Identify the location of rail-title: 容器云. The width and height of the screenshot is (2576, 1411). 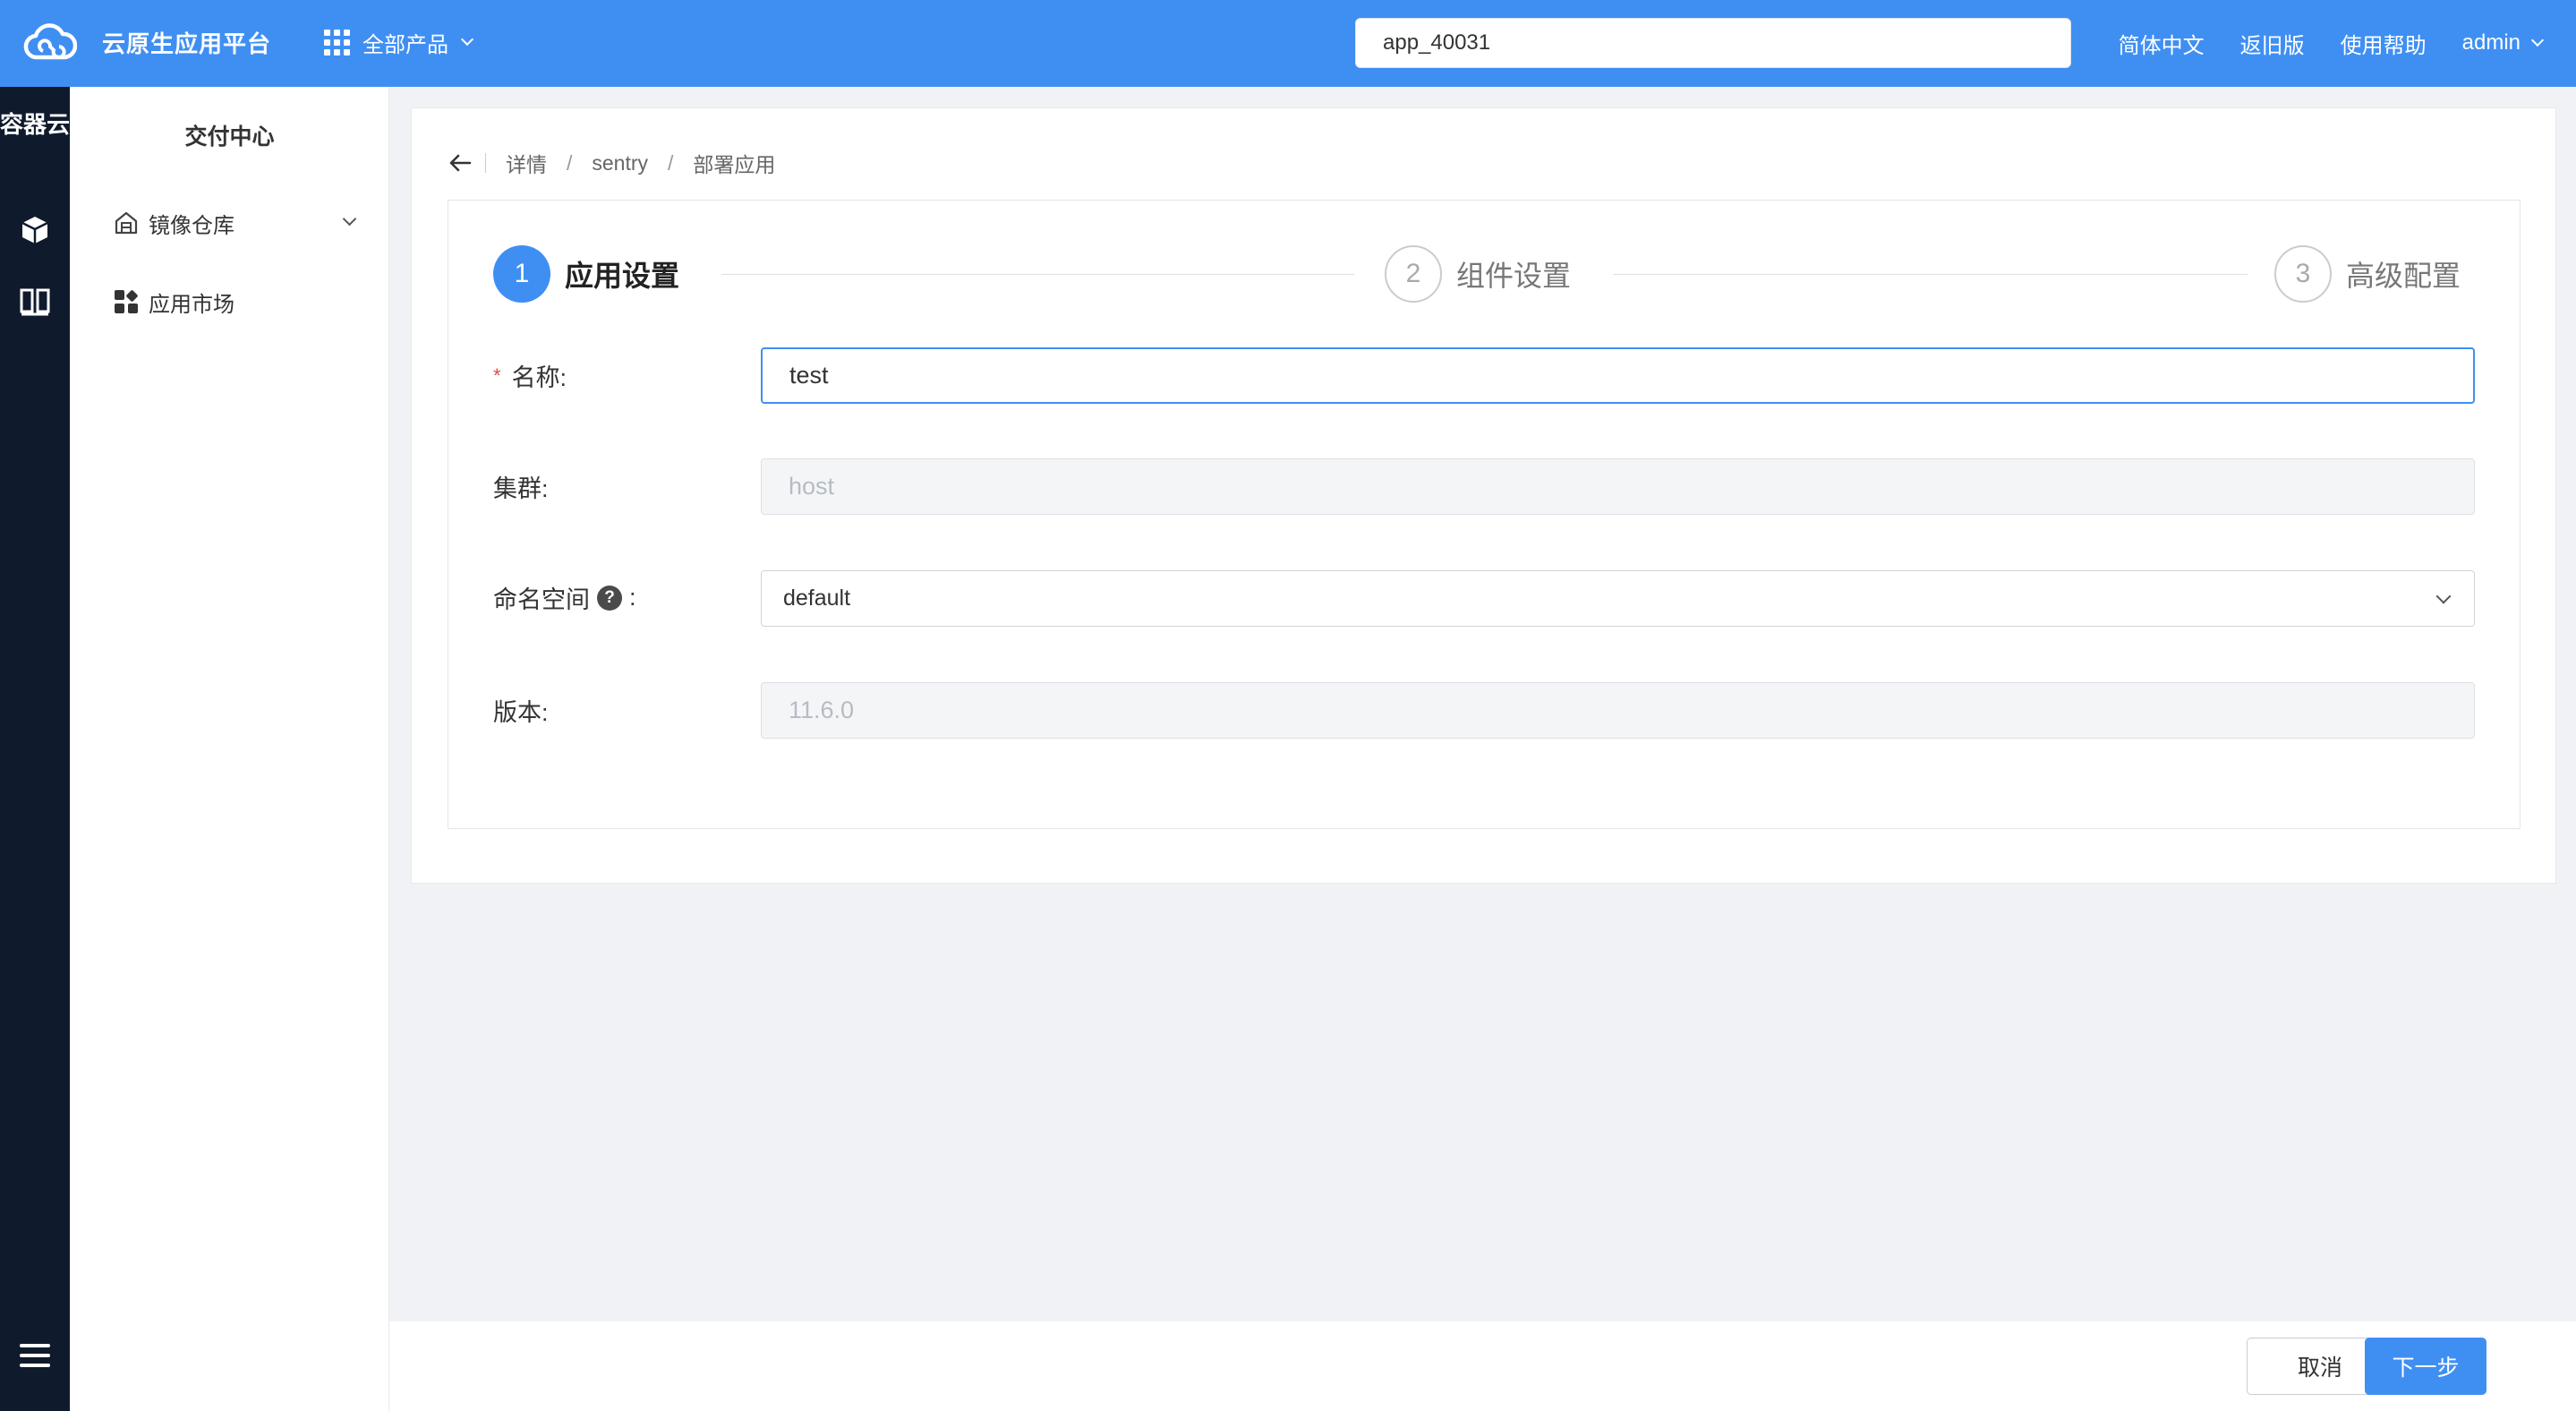
(35, 124).